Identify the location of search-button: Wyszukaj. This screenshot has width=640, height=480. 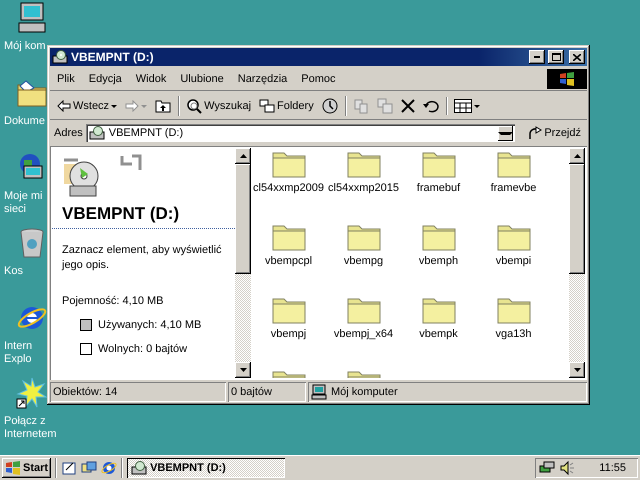
(218, 106).